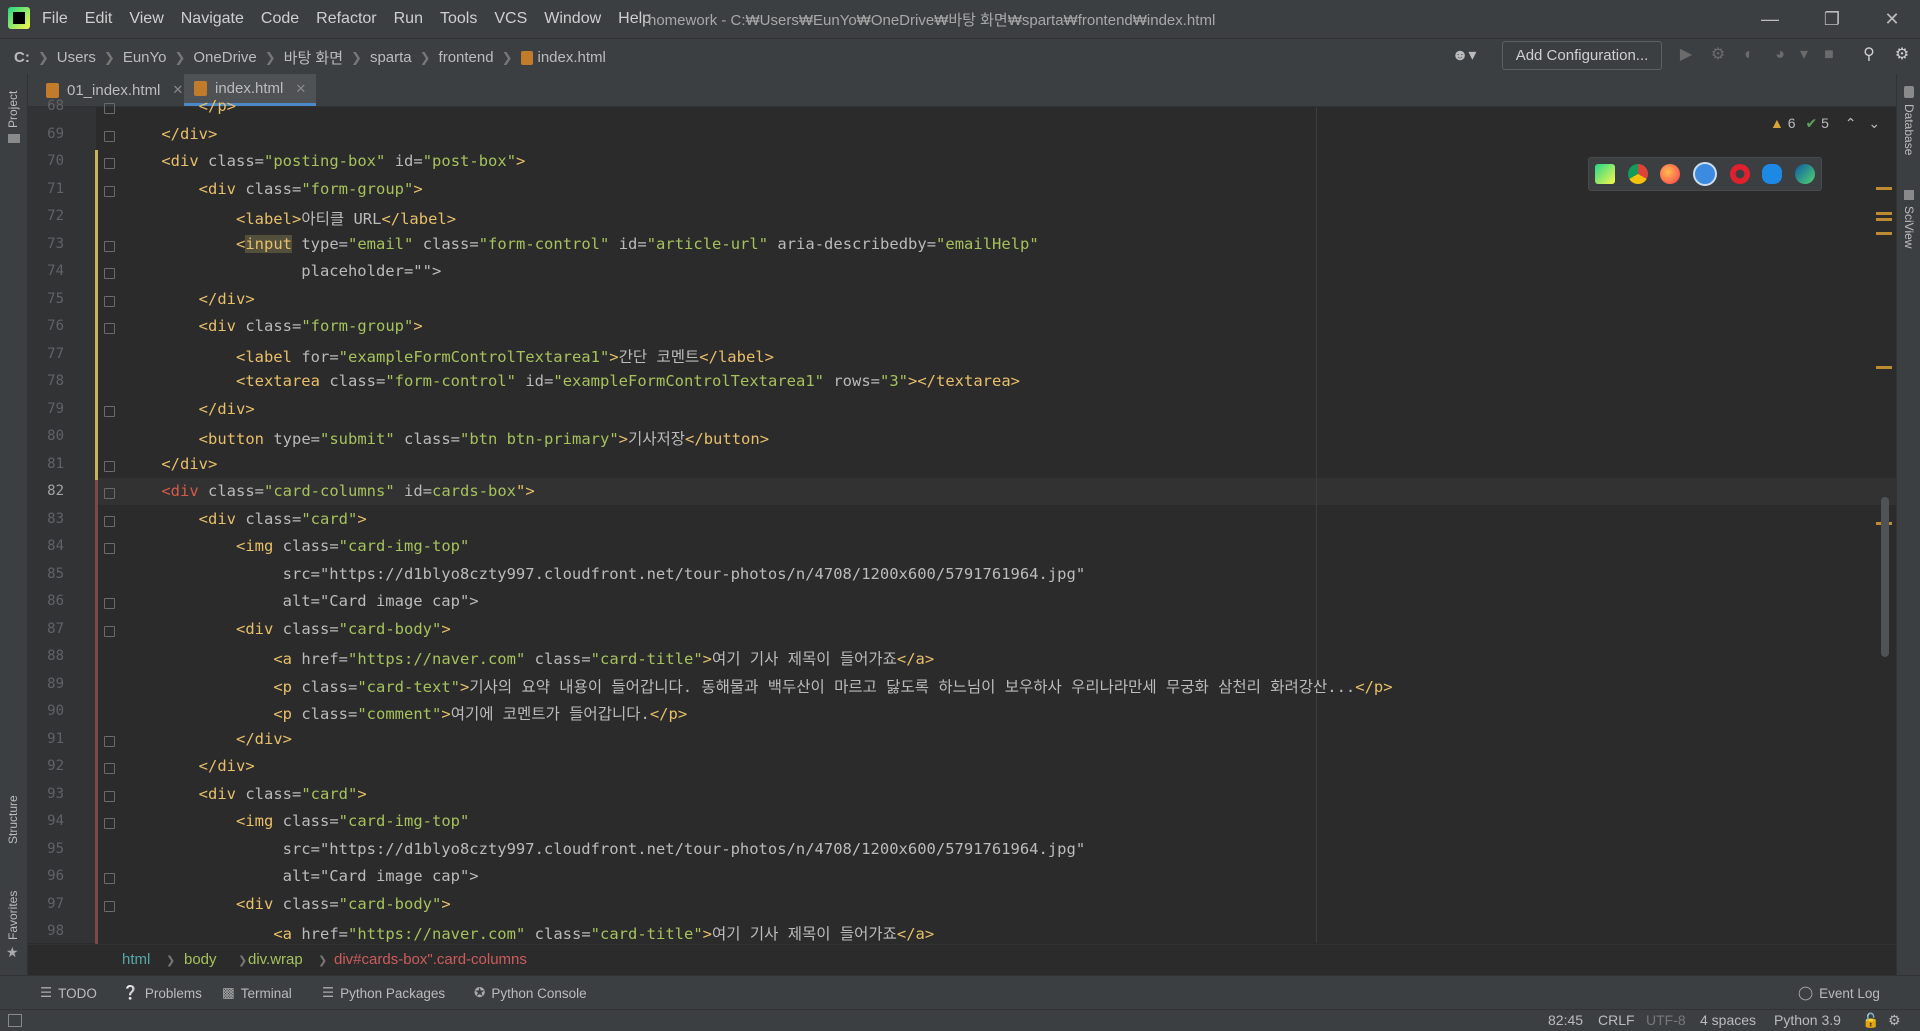 The width and height of the screenshot is (1920, 1031). Describe the element at coordinates (405, 713) in the screenshot. I see `code-line: <p class="comment">여기에 코멘트가 들어갑니다.</p>` at that location.